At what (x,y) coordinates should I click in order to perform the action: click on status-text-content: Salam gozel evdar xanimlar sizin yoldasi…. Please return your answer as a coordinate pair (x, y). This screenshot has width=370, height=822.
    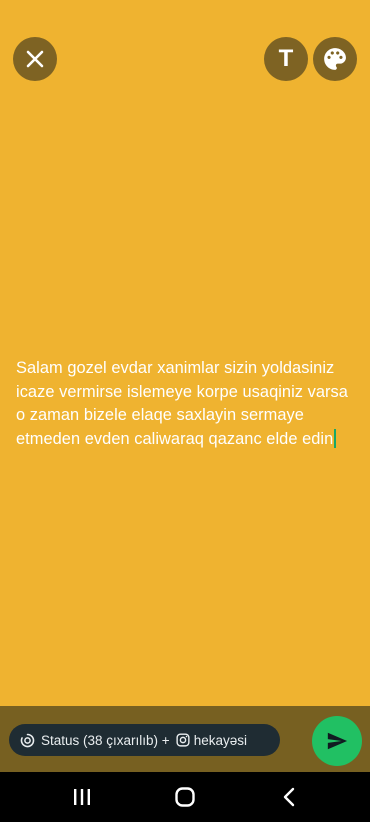
    Looking at the image, I should click on (182, 403).